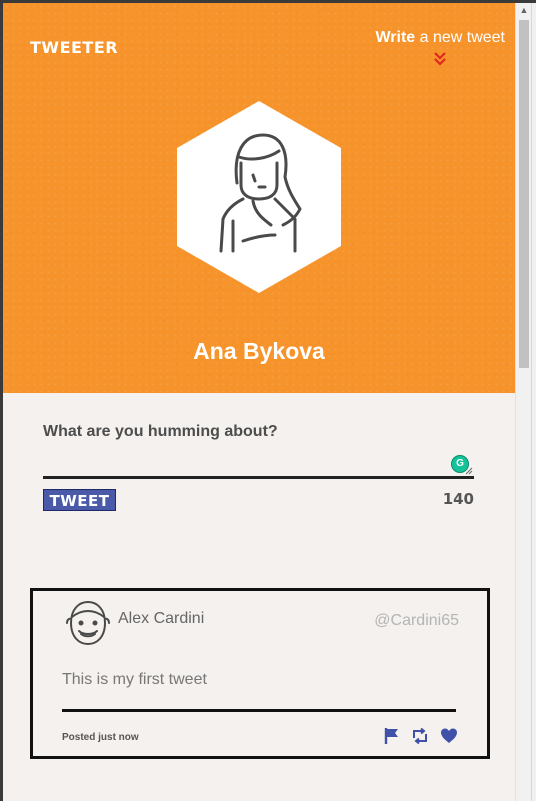 The image size is (536, 801). What do you see at coordinates (523, 400) in the screenshot?
I see `vertical-scrollbar: ▲` at bounding box center [523, 400].